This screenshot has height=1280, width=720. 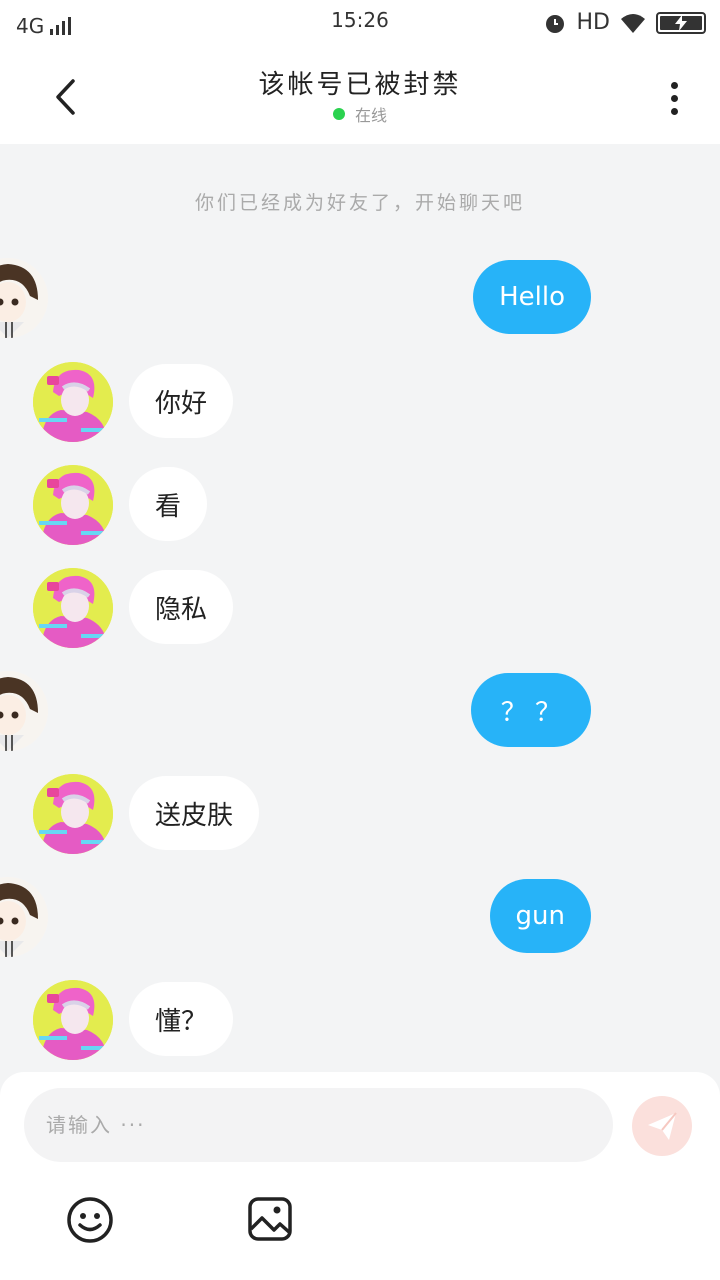 I want to click on message-bubble-incoming: 隐私, so click(x=181, y=607).